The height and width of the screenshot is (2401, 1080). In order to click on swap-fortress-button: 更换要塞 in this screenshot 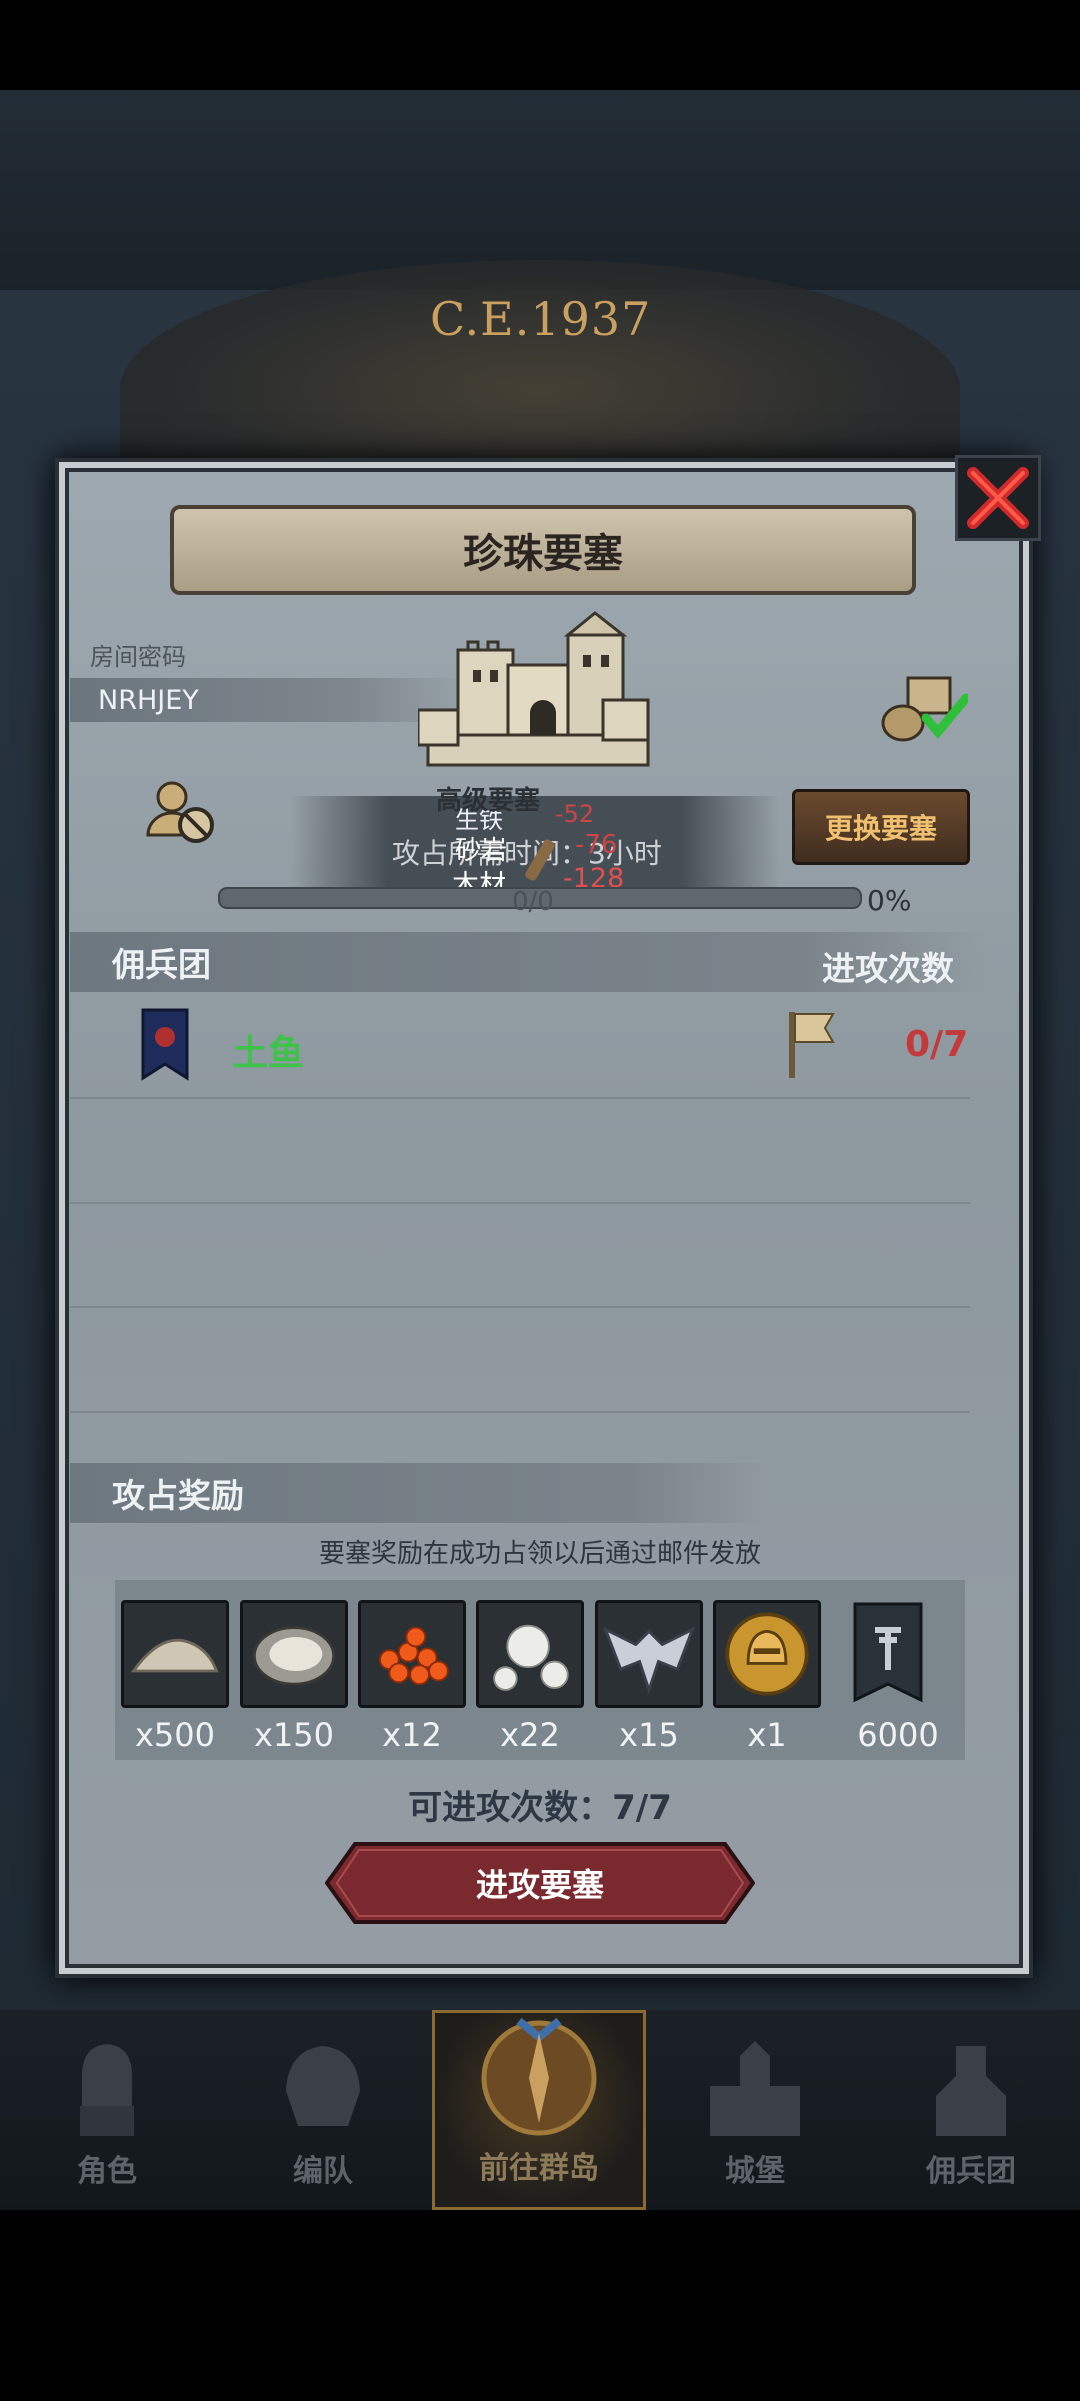, I will do `click(881, 827)`.